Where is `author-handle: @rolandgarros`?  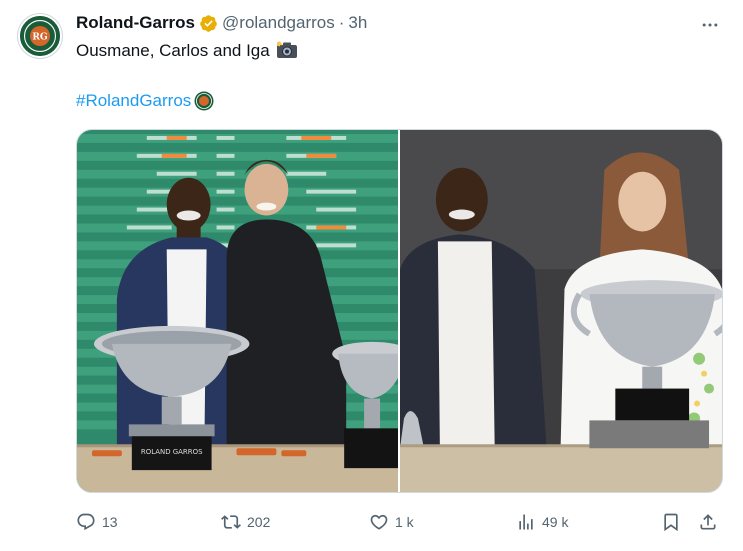 author-handle: @rolandgarros is located at coordinates (278, 23).